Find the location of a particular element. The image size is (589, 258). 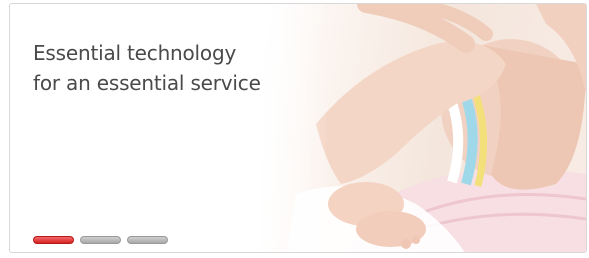

carousel-indicators is located at coordinates (100, 240).